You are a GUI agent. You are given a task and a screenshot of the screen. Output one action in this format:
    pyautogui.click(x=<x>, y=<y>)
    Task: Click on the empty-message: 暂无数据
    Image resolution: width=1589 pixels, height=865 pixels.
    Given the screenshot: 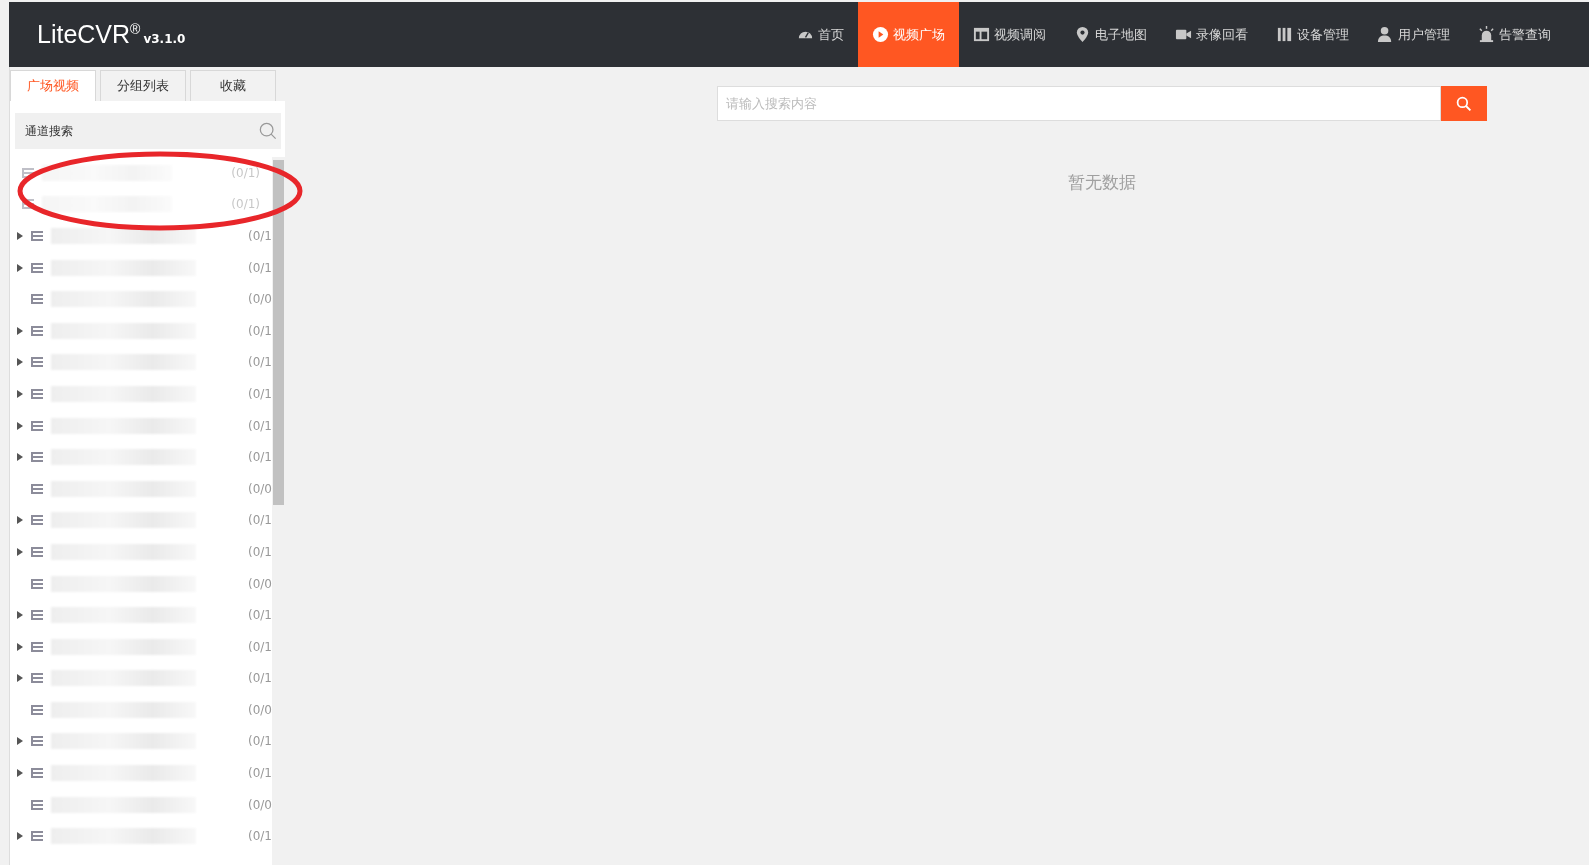 What is the action you would take?
    pyautogui.click(x=1102, y=182)
    